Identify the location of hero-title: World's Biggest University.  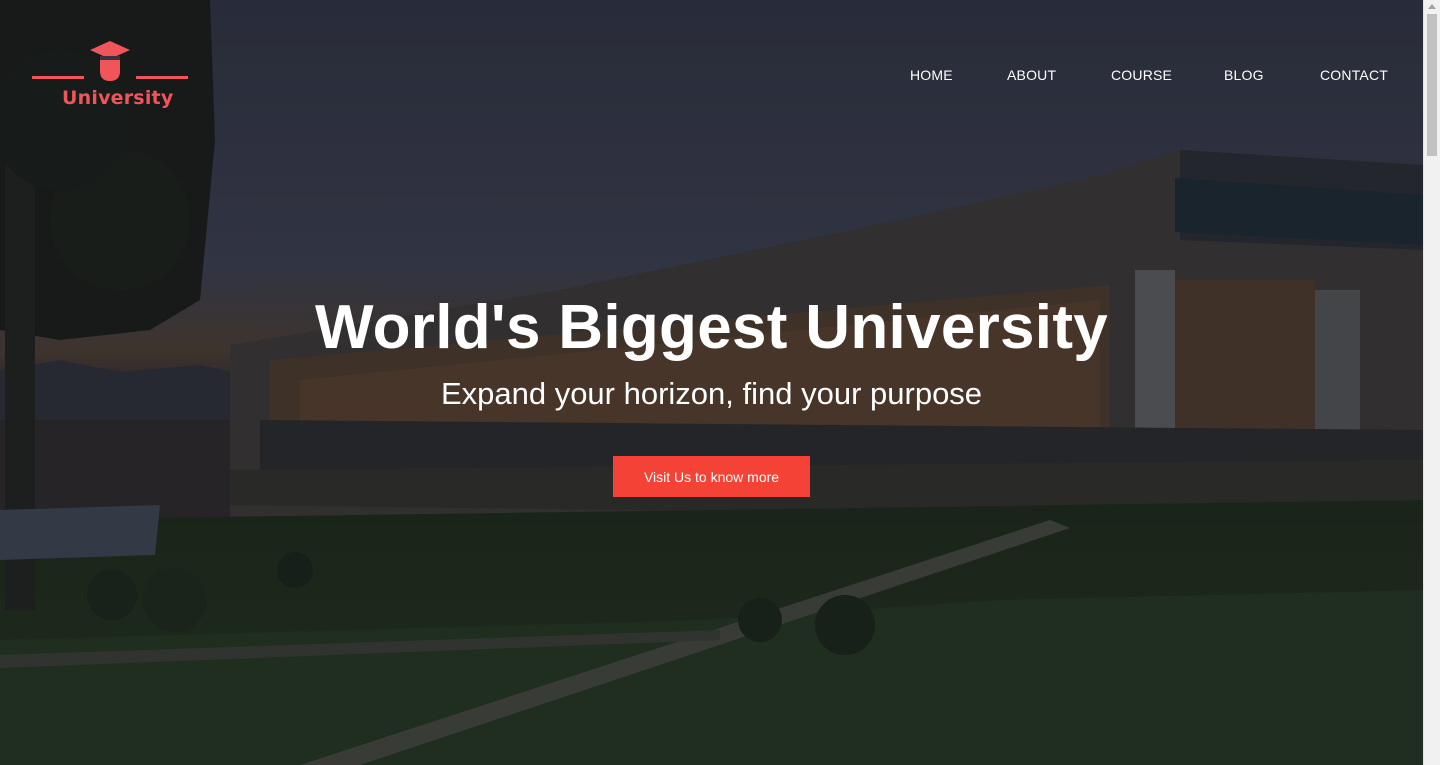
(711, 327).